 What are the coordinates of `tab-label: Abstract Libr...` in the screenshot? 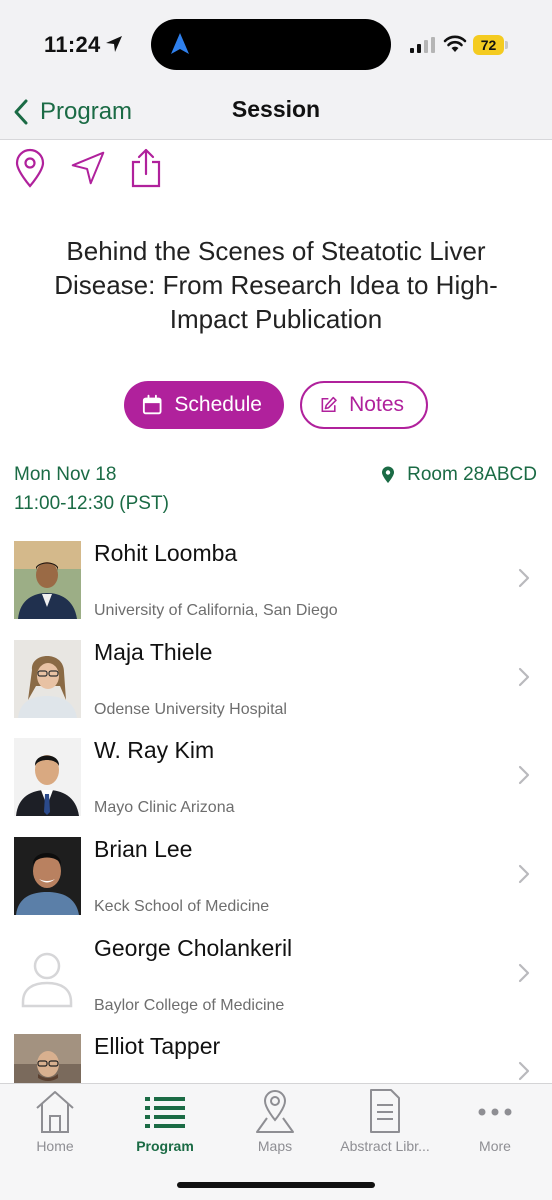 It's located at (385, 1146).